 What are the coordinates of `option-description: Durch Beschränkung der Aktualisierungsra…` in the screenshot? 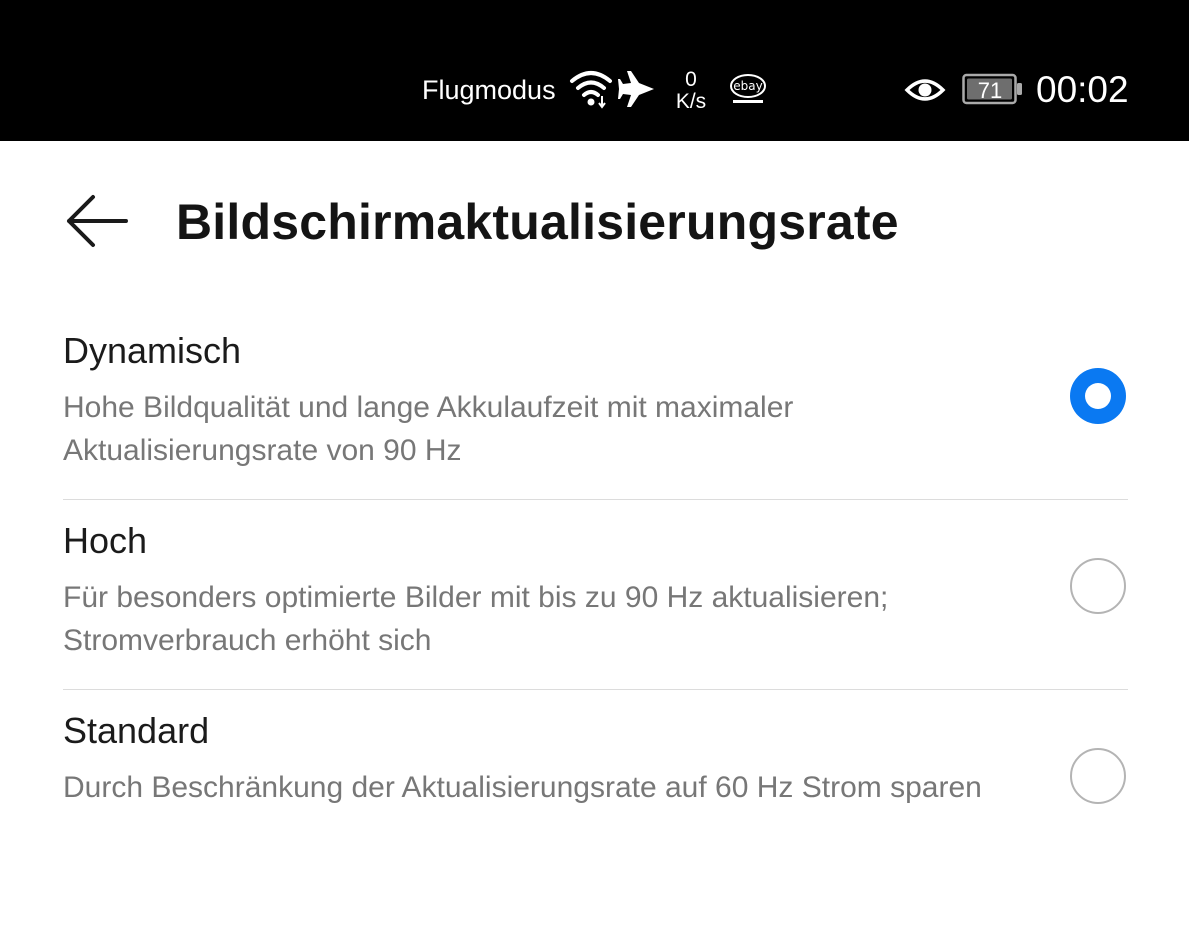 It's located at (522, 787).